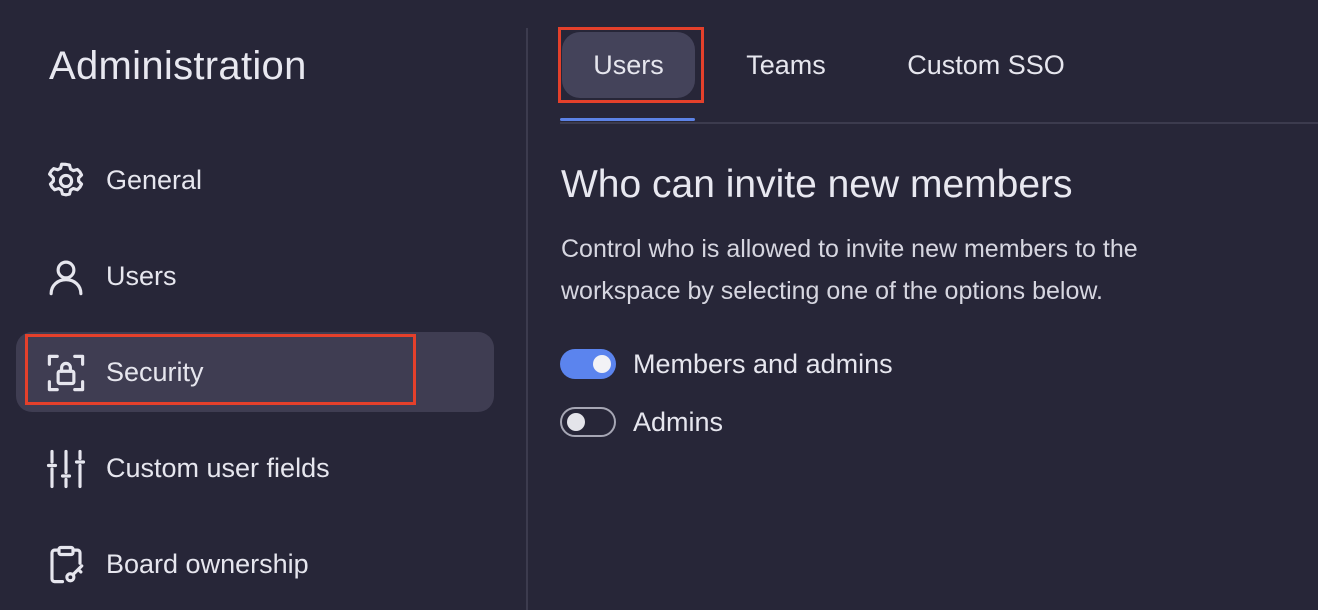 The width and height of the screenshot is (1318, 610). I want to click on tab-teams: Teams, so click(786, 65).